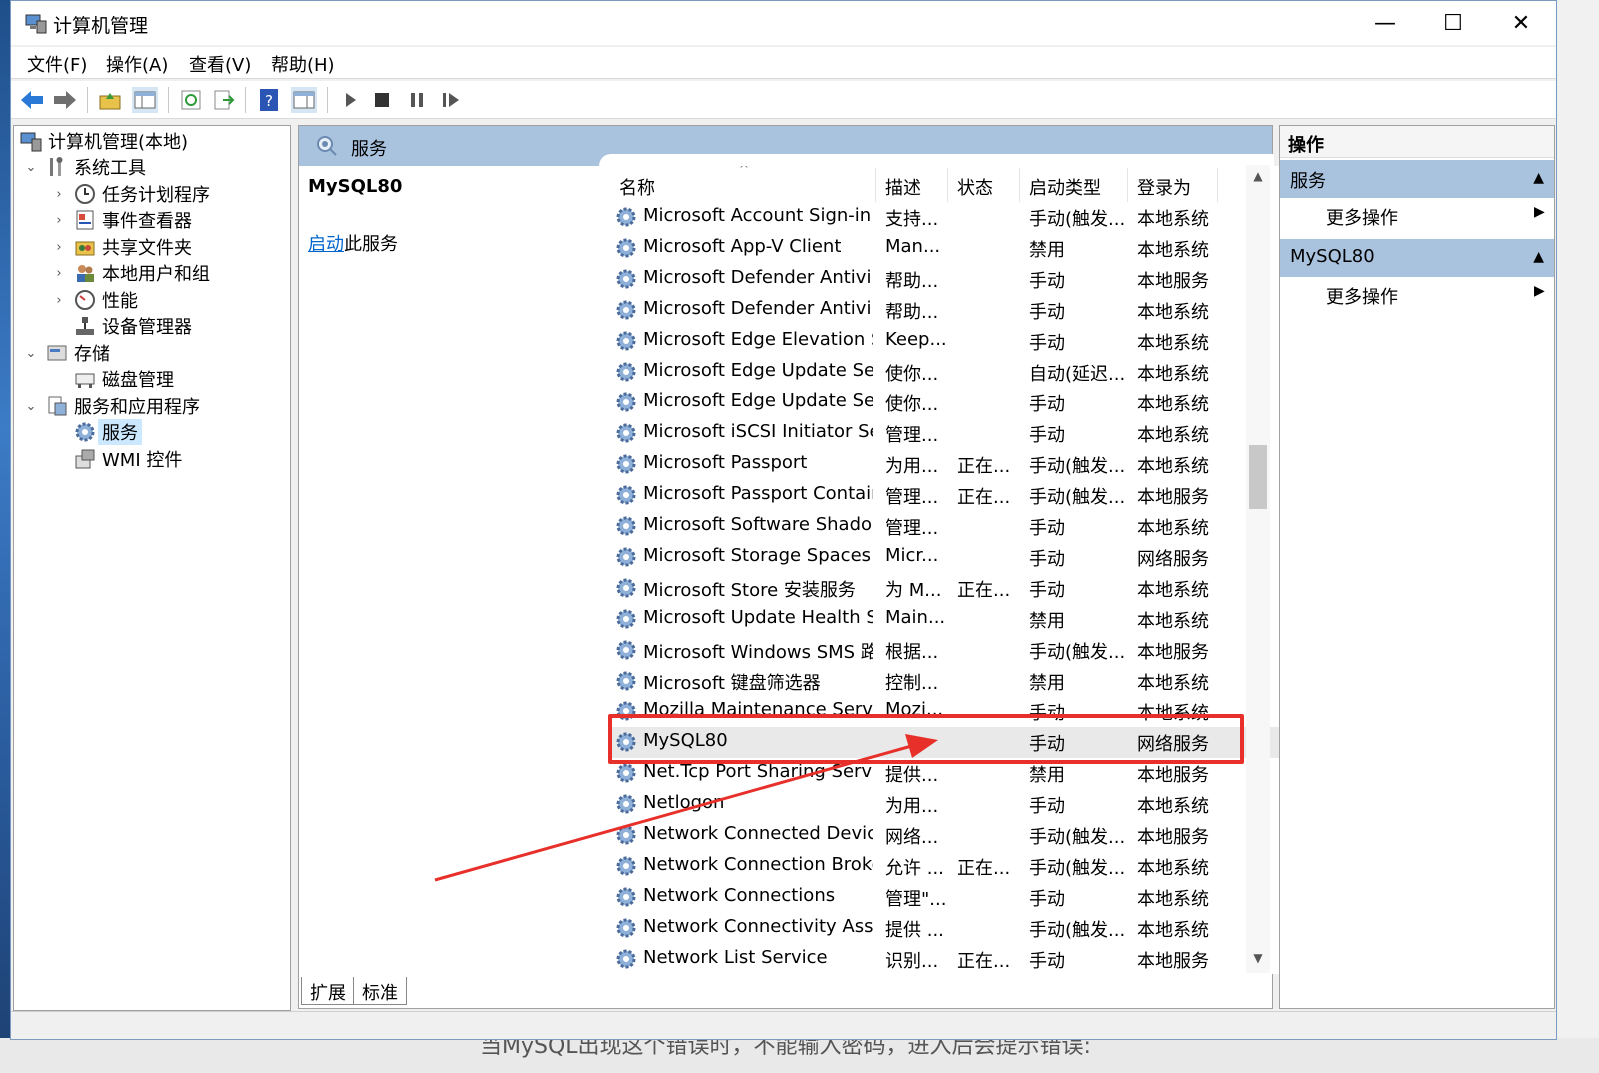 This screenshot has height=1073, width=1599. What do you see at coordinates (1258, 176) in the screenshot?
I see `scroll-up-icon: ▲` at bounding box center [1258, 176].